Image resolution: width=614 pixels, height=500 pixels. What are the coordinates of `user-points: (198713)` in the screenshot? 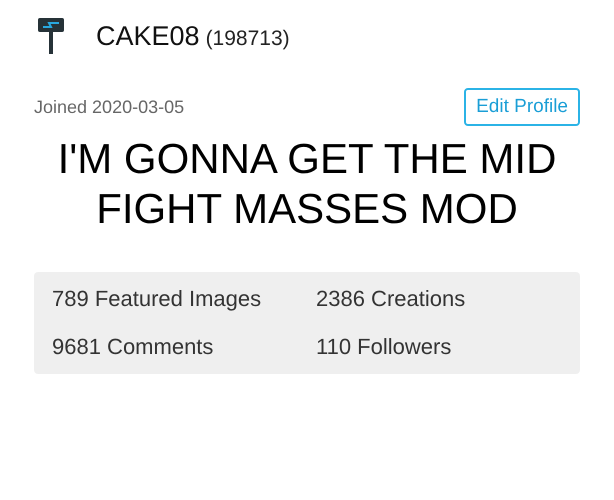 It's located at (248, 38).